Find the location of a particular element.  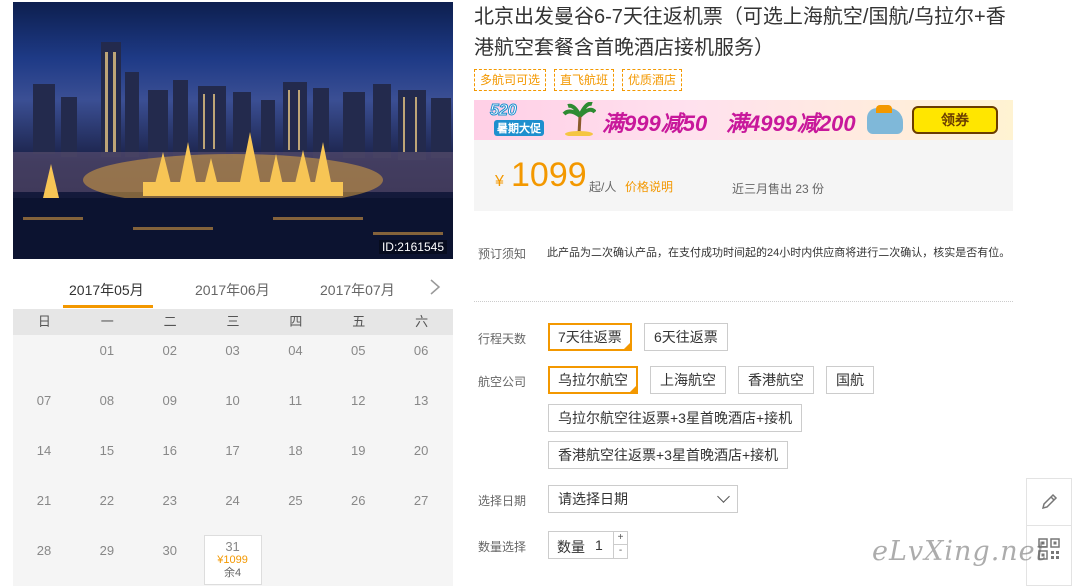

calendar-day: 21 is located at coordinates (44, 510).